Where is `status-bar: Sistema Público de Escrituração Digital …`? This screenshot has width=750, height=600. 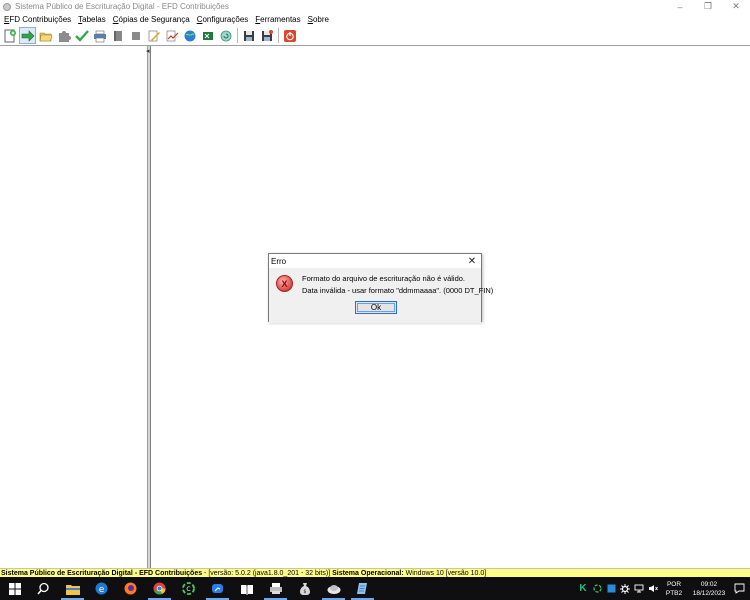 status-bar: Sistema Público de Escrituração Digital … is located at coordinates (375, 572).